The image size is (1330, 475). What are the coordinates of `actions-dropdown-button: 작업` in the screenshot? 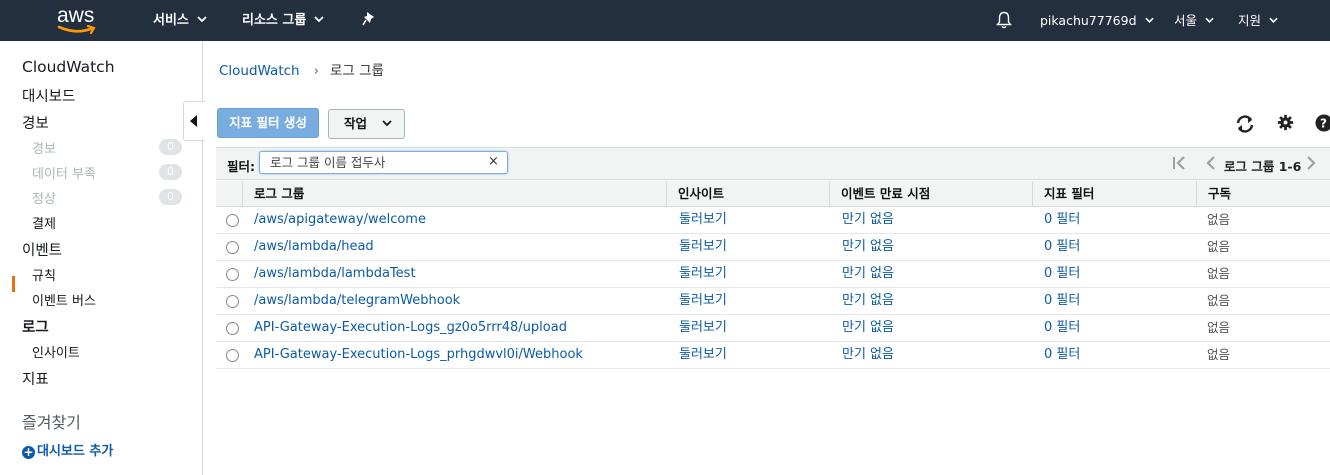 It's located at (366, 124).